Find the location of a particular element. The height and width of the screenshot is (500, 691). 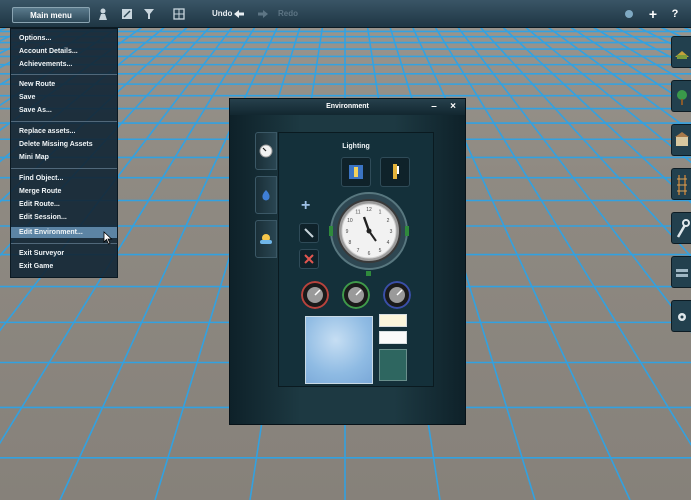

clock-numeral: 5 is located at coordinates (380, 251).